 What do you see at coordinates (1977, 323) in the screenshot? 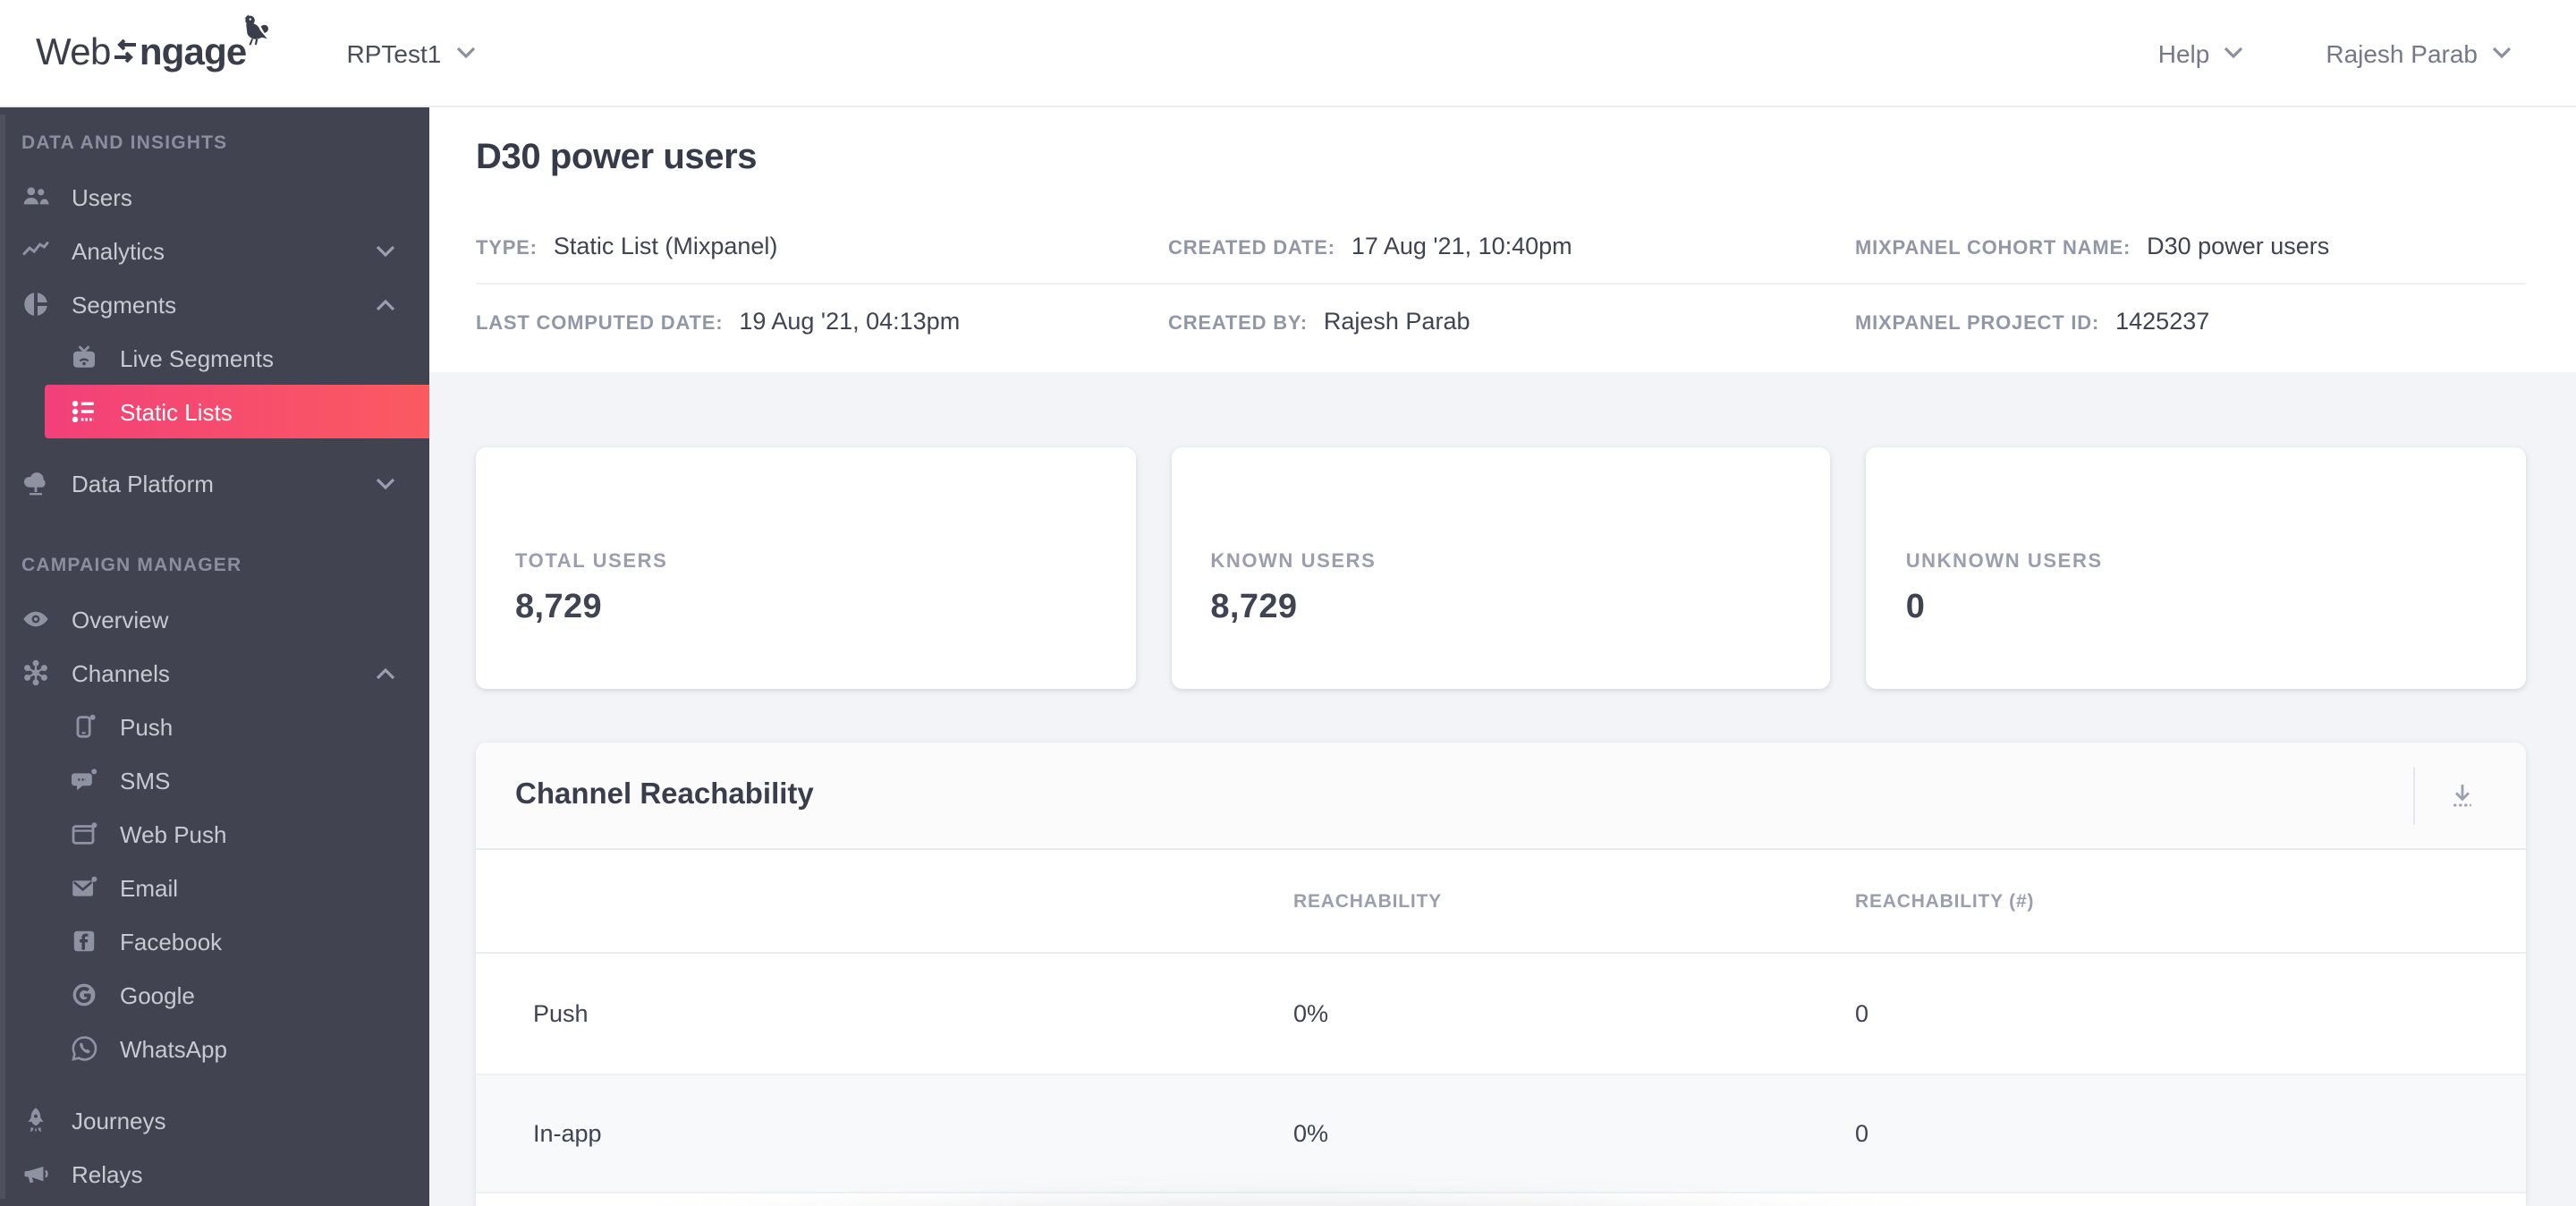
I see `metadata-label: MIXPANEL PROJECT ID:` at bounding box center [1977, 323].